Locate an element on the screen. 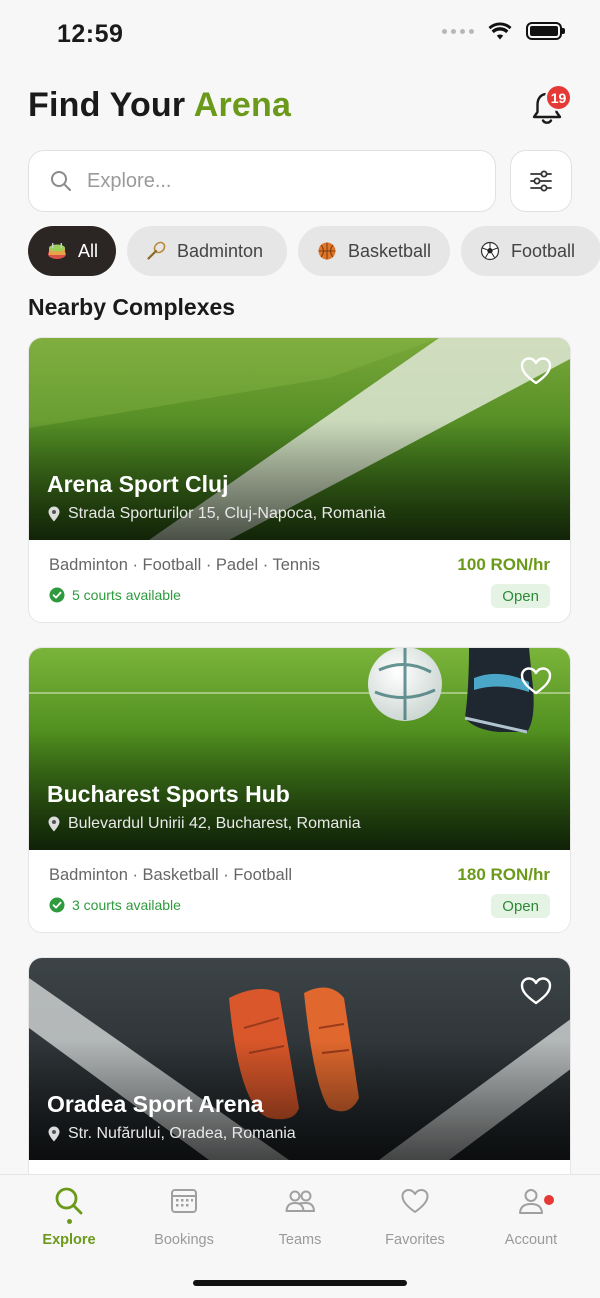 This screenshot has height=1298, width=600. complex-price: 100 RON/hr is located at coordinates (503, 564).